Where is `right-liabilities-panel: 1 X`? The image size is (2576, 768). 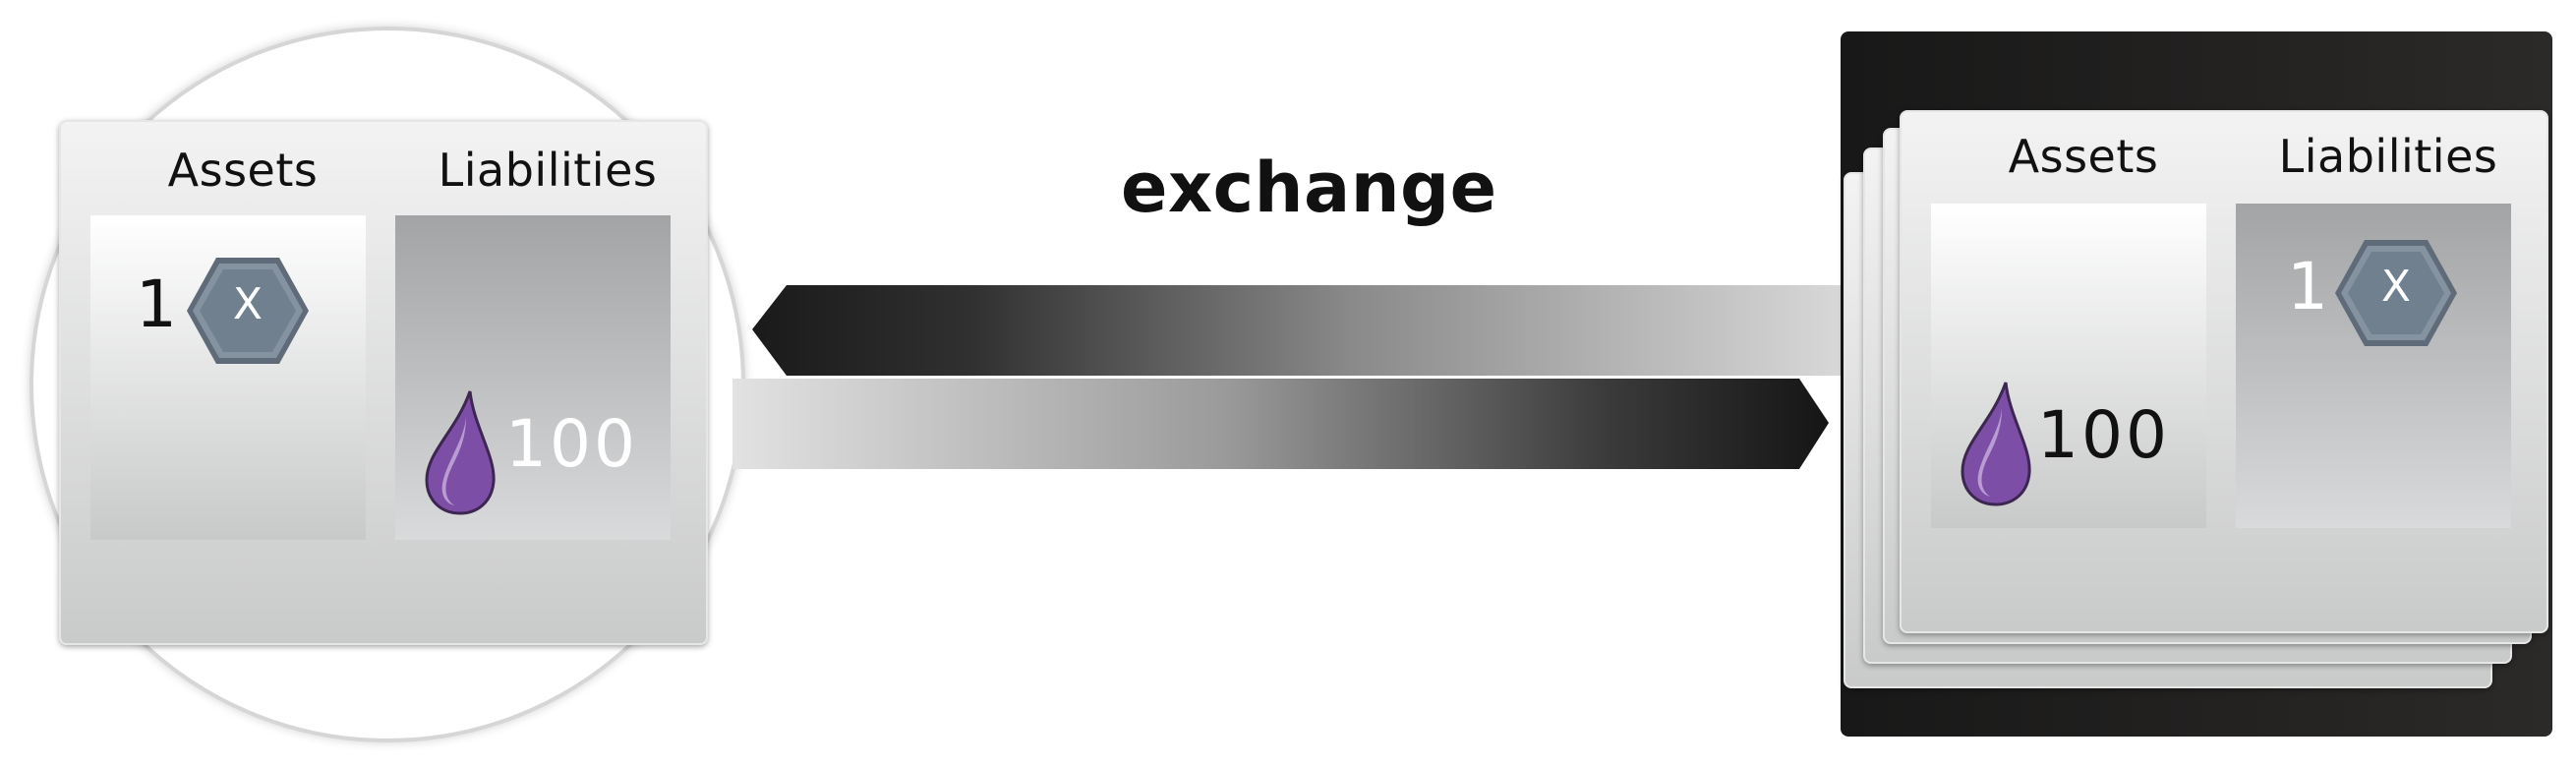
right-liabilities-panel: 1 X is located at coordinates (2373, 366).